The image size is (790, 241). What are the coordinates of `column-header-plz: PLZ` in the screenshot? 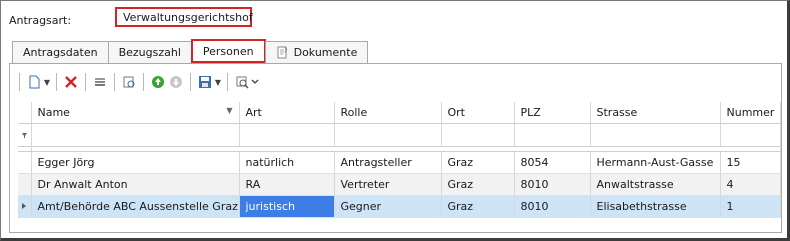 It's located at (552, 113).